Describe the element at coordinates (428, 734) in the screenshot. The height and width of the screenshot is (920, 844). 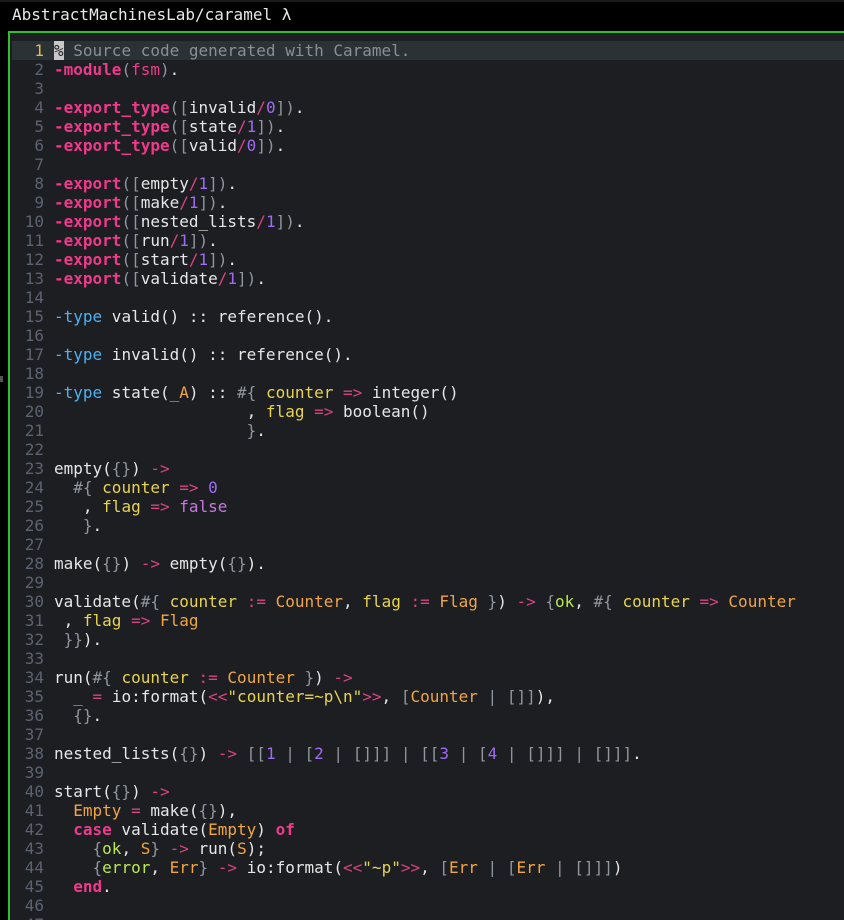
I see `code-line: 37` at that location.